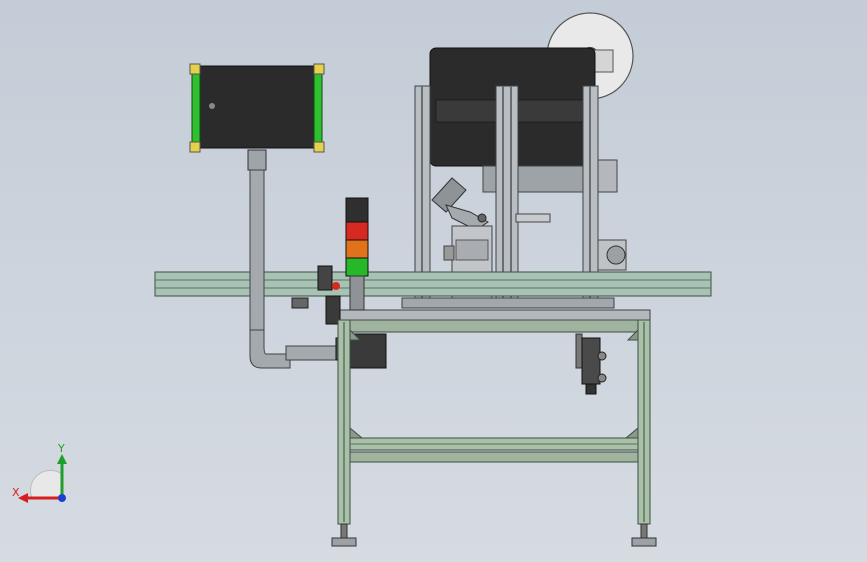 The width and height of the screenshot is (867, 562). Describe the element at coordinates (494, 326) in the screenshot. I see `table-apron` at that location.